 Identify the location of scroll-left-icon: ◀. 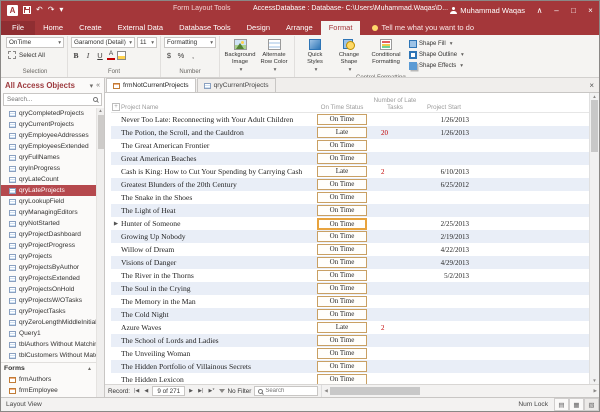
(325, 391).